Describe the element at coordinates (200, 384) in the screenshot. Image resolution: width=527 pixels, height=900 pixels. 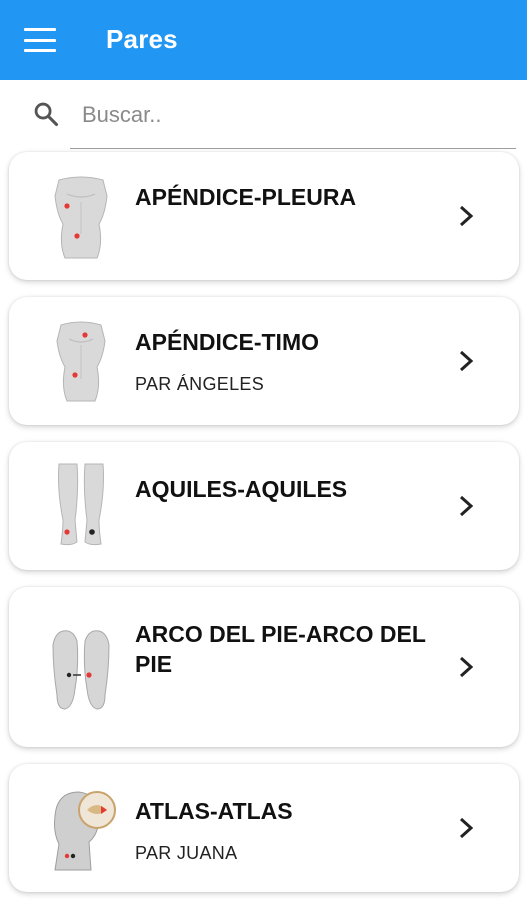
I see `item-subtitle: PAR ÁNGELES` at that location.